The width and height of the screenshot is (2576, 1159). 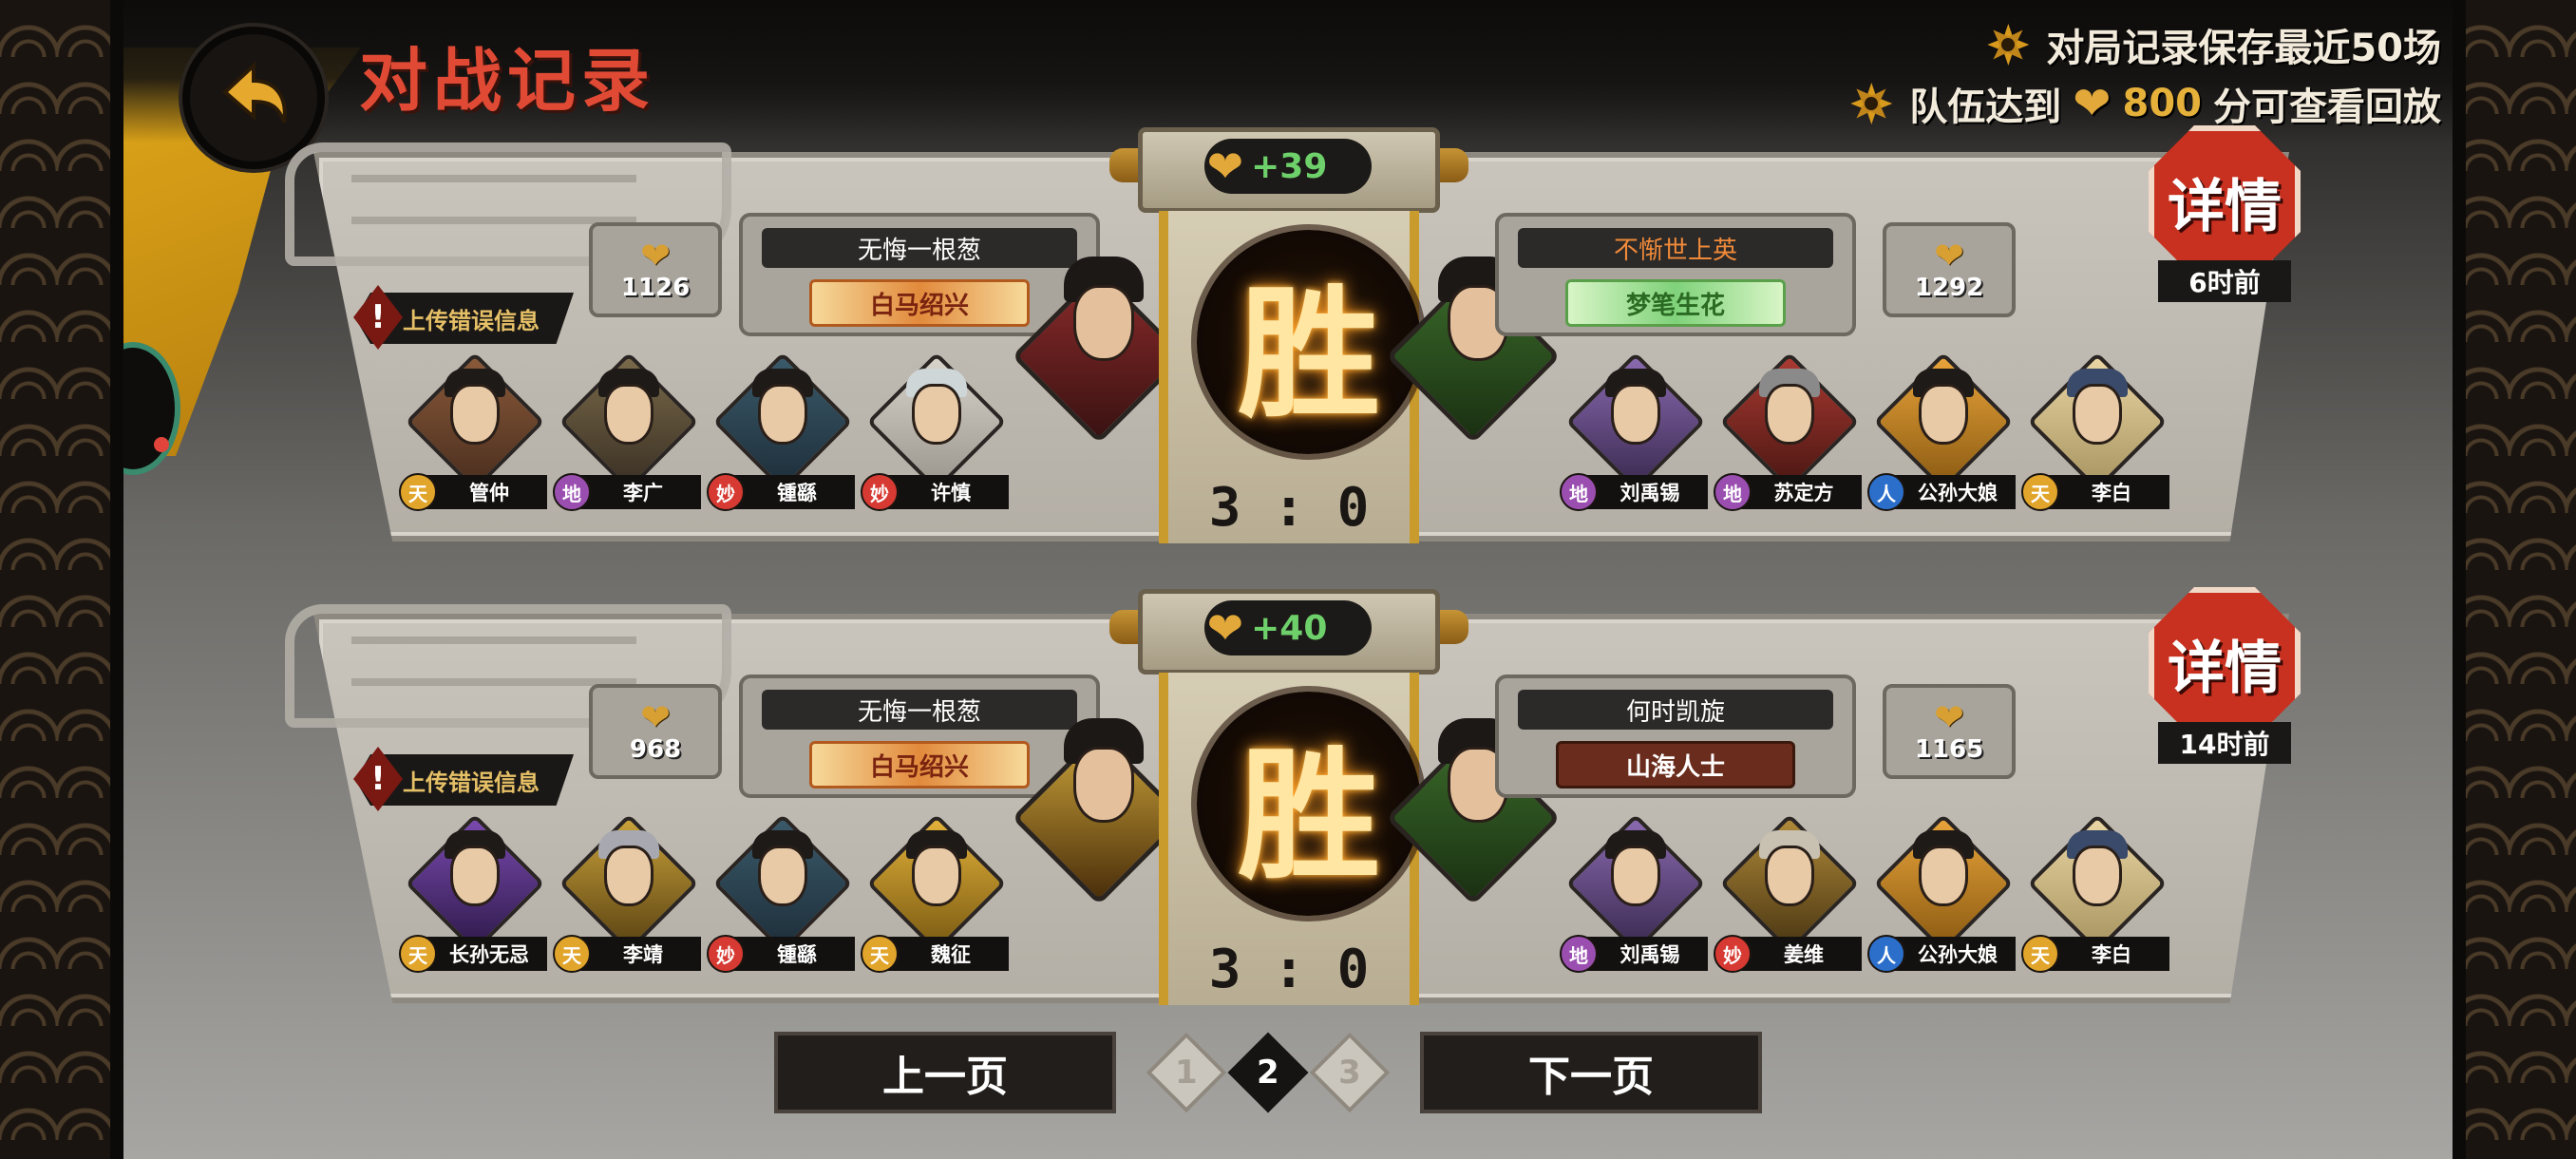 I want to click on left-team-points: ❤ 968, so click(x=655, y=731).